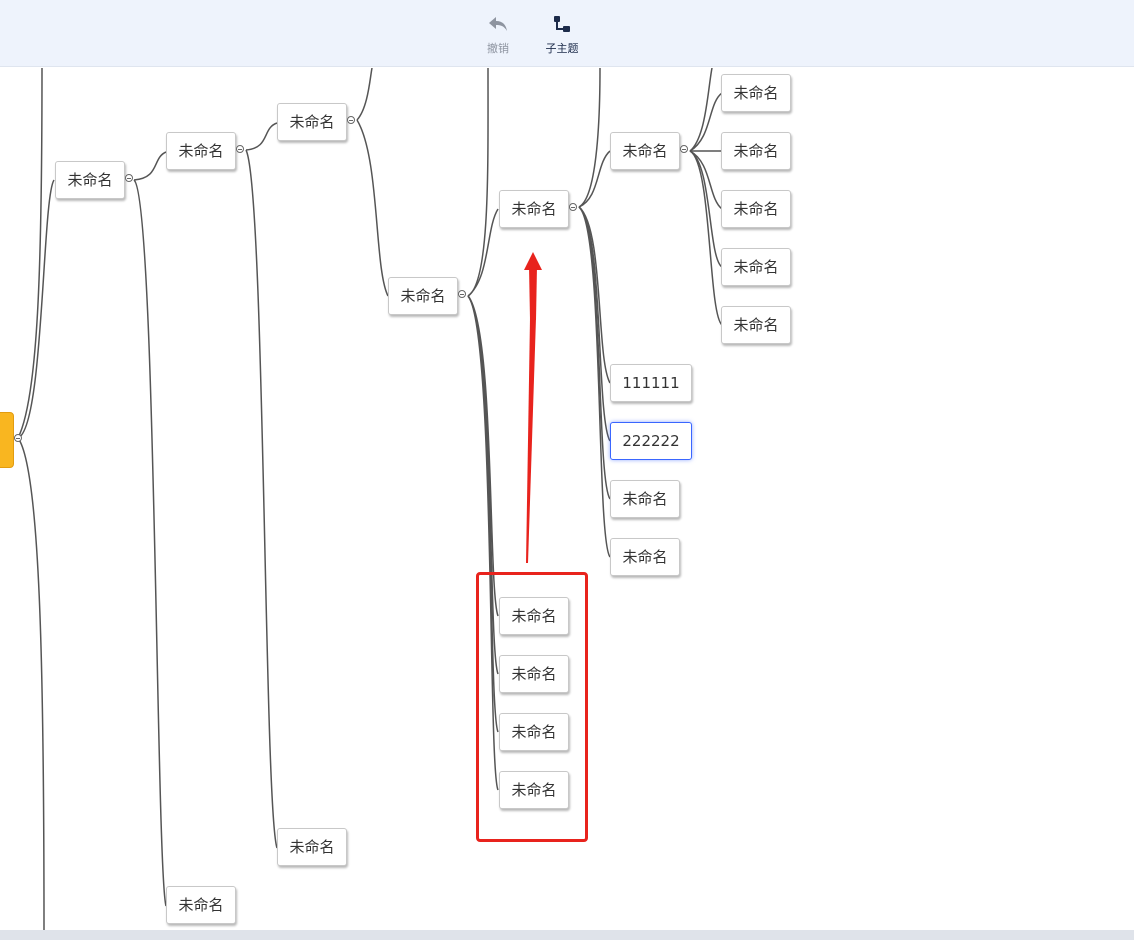 This screenshot has width=1134, height=940. Describe the element at coordinates (651, 383) in the screenshot. I see `topic-node: 111111` at that location.